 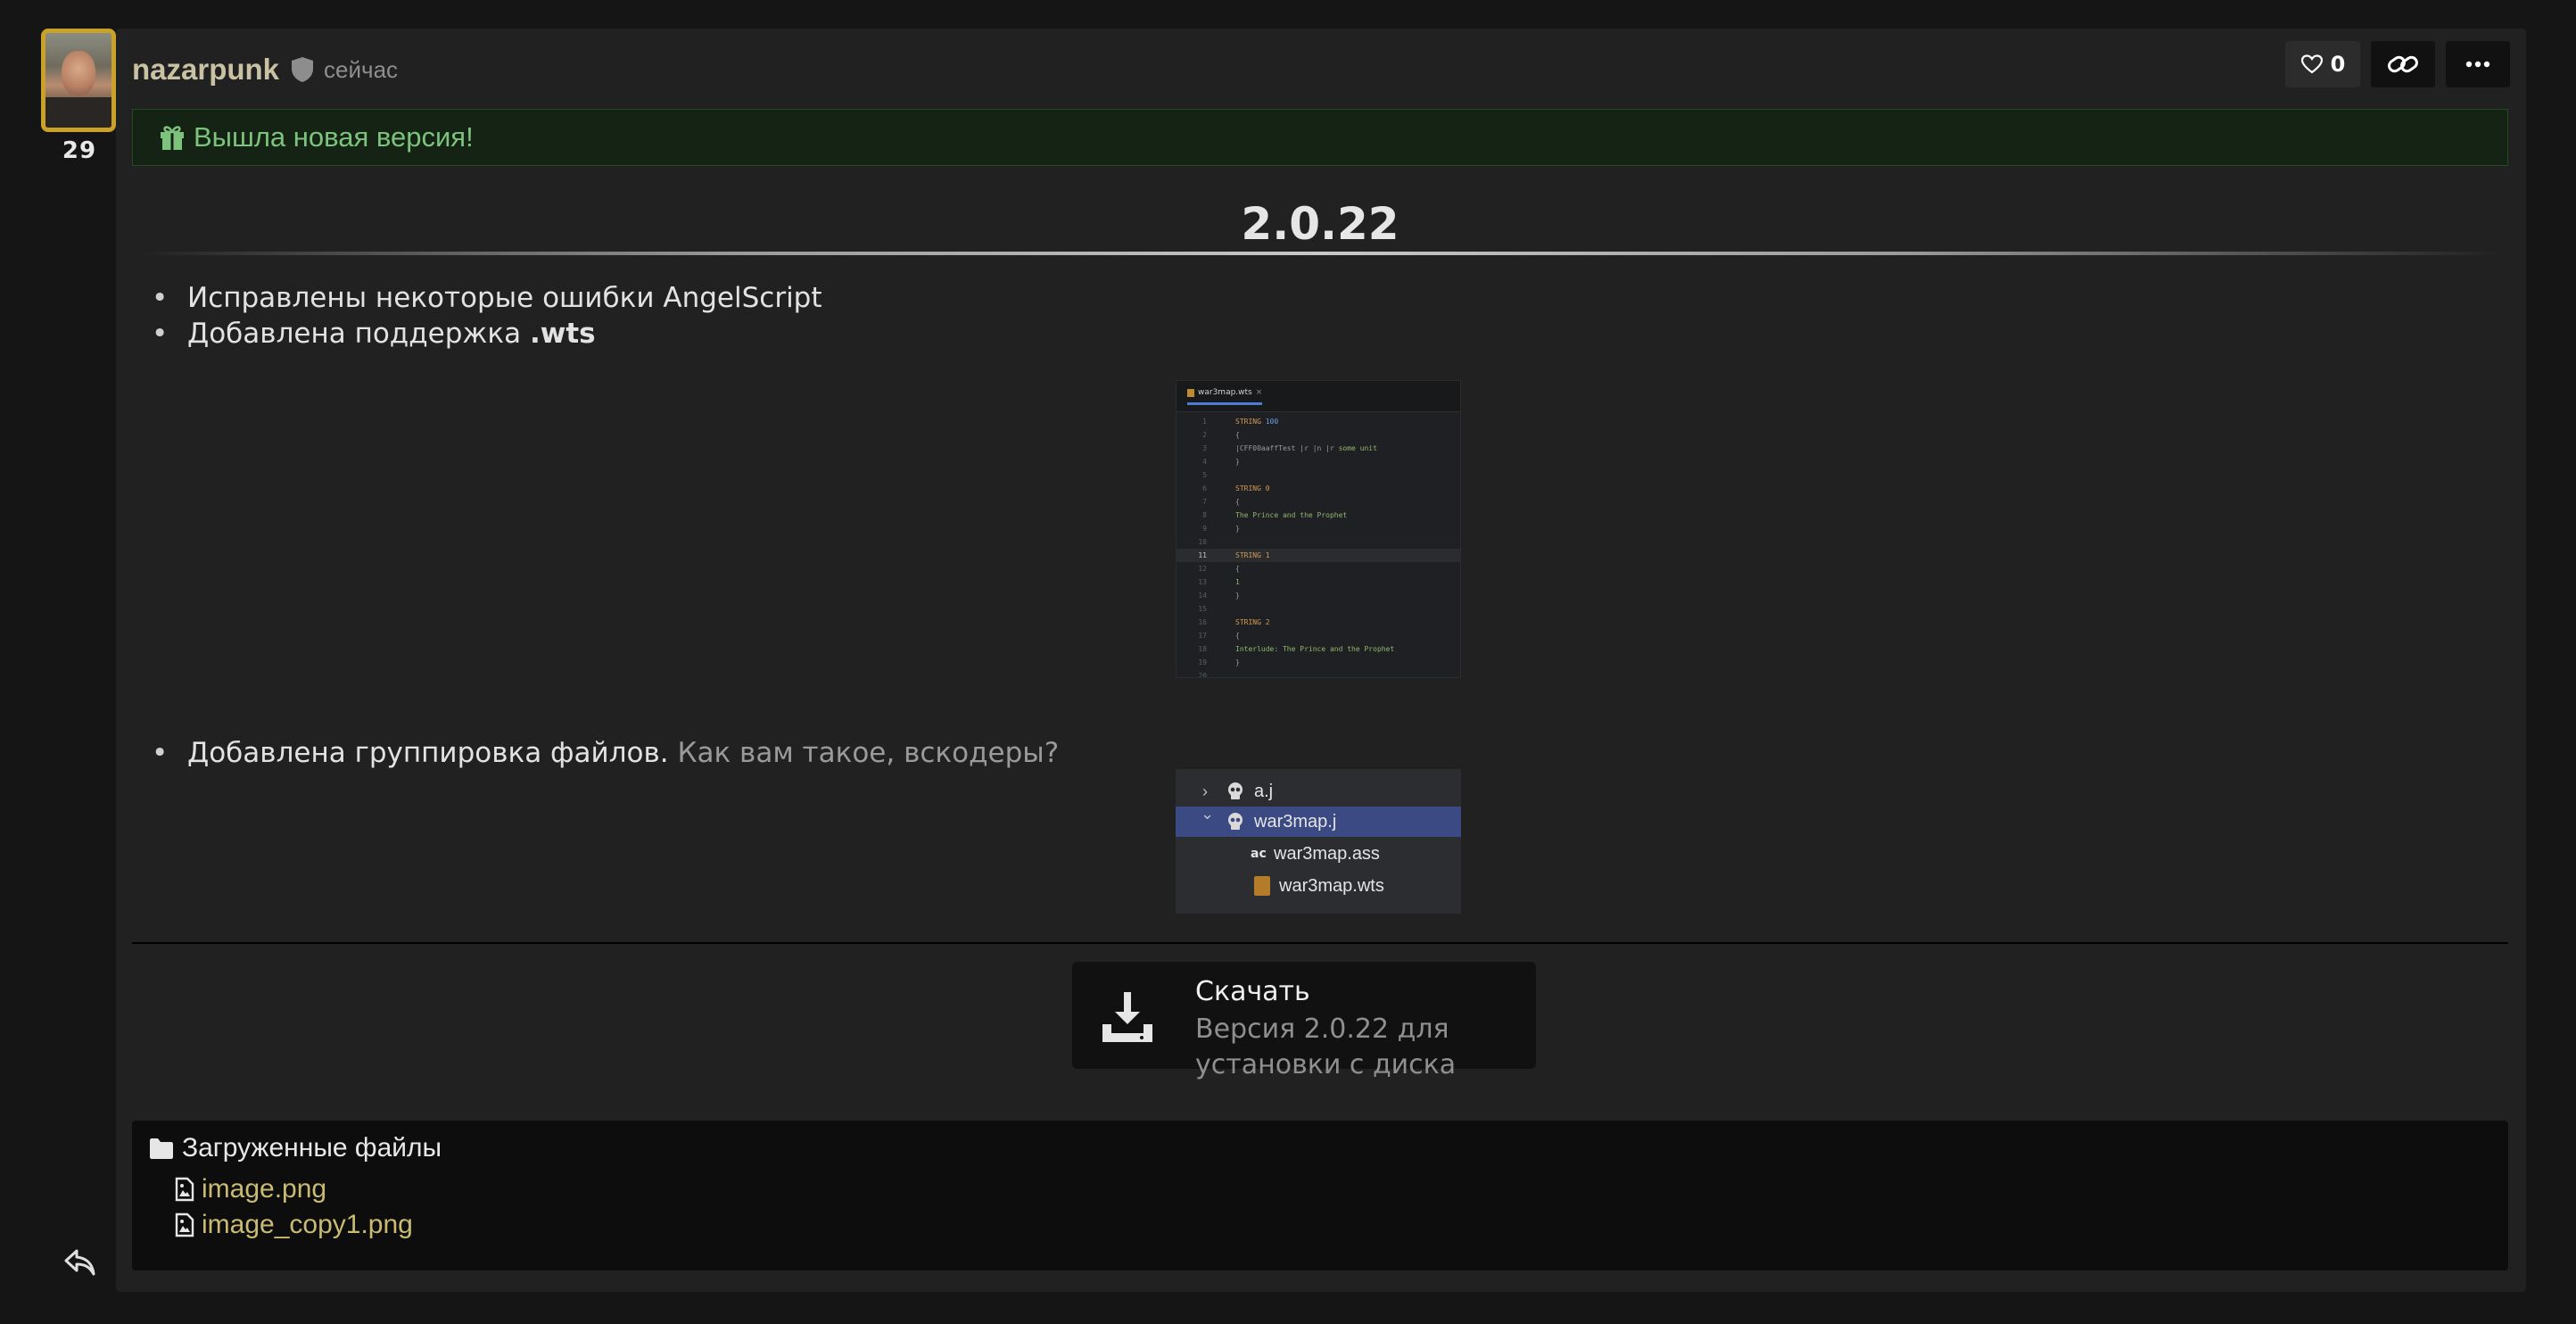 What do you see at coordinates (1264, 791) in the screenshot?
I see `tree-label: a.j` at bounding box center [1264, 791].